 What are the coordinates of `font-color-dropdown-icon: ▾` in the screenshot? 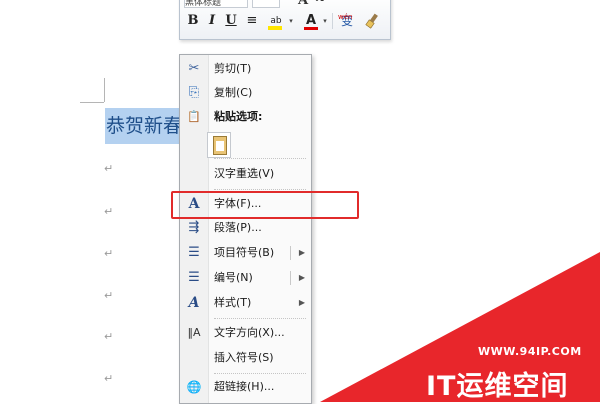 It's located at (325, 21).